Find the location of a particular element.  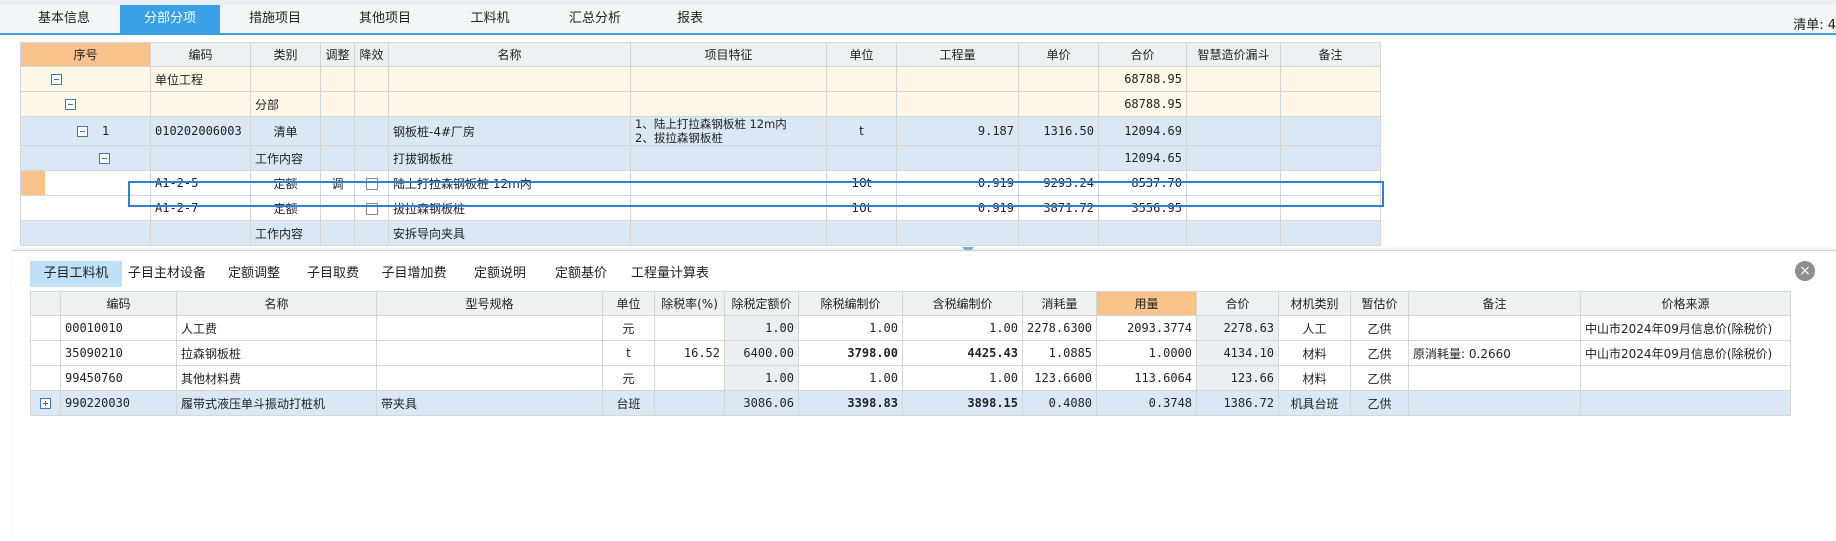

expand-icon is located at coordinates (45, 403).